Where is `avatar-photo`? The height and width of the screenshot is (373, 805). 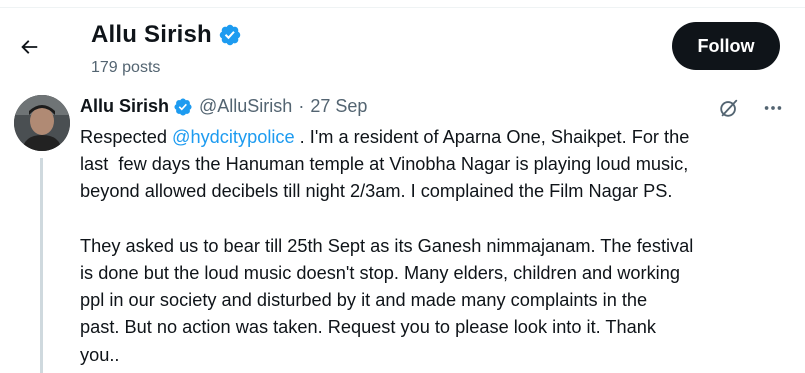 avatar-photo is located at coordinates (42, 123).